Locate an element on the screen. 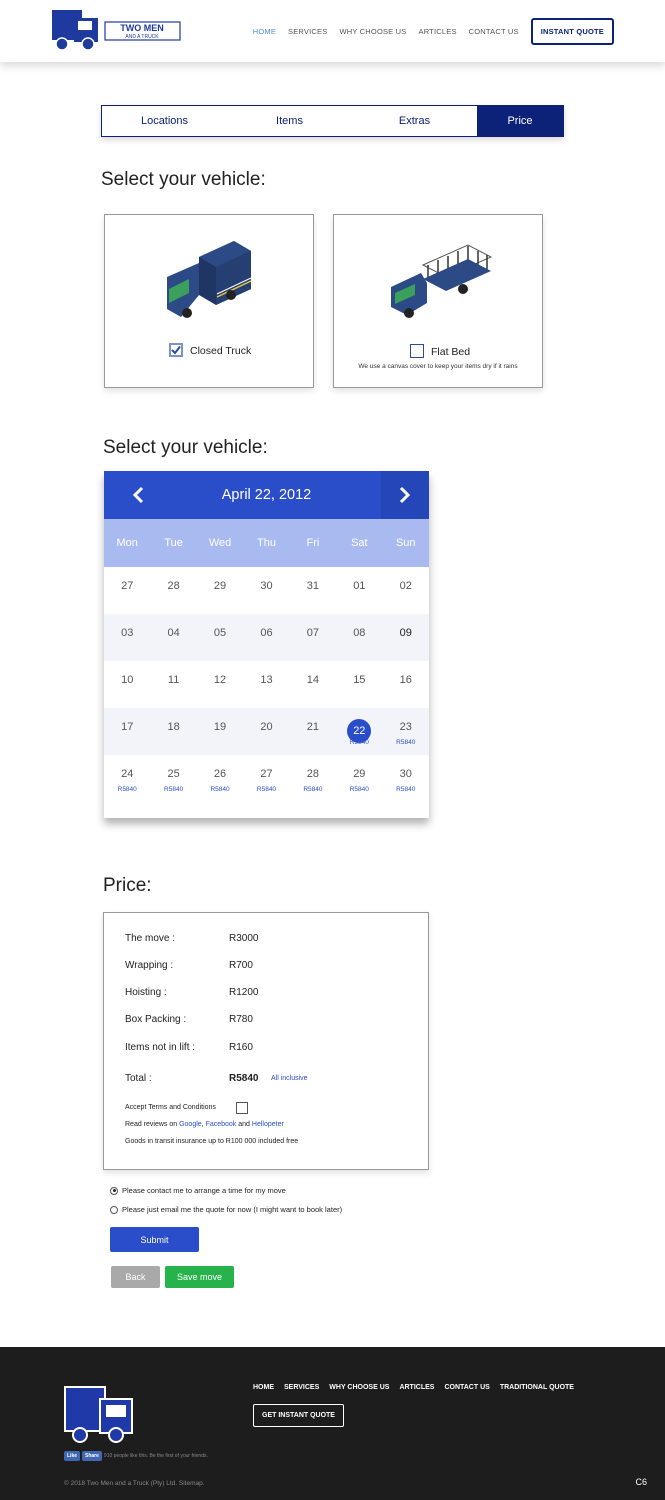 The width and height of the screenshot is (665, 1500). chevron-left-icon is located at coordinates (138, 495).